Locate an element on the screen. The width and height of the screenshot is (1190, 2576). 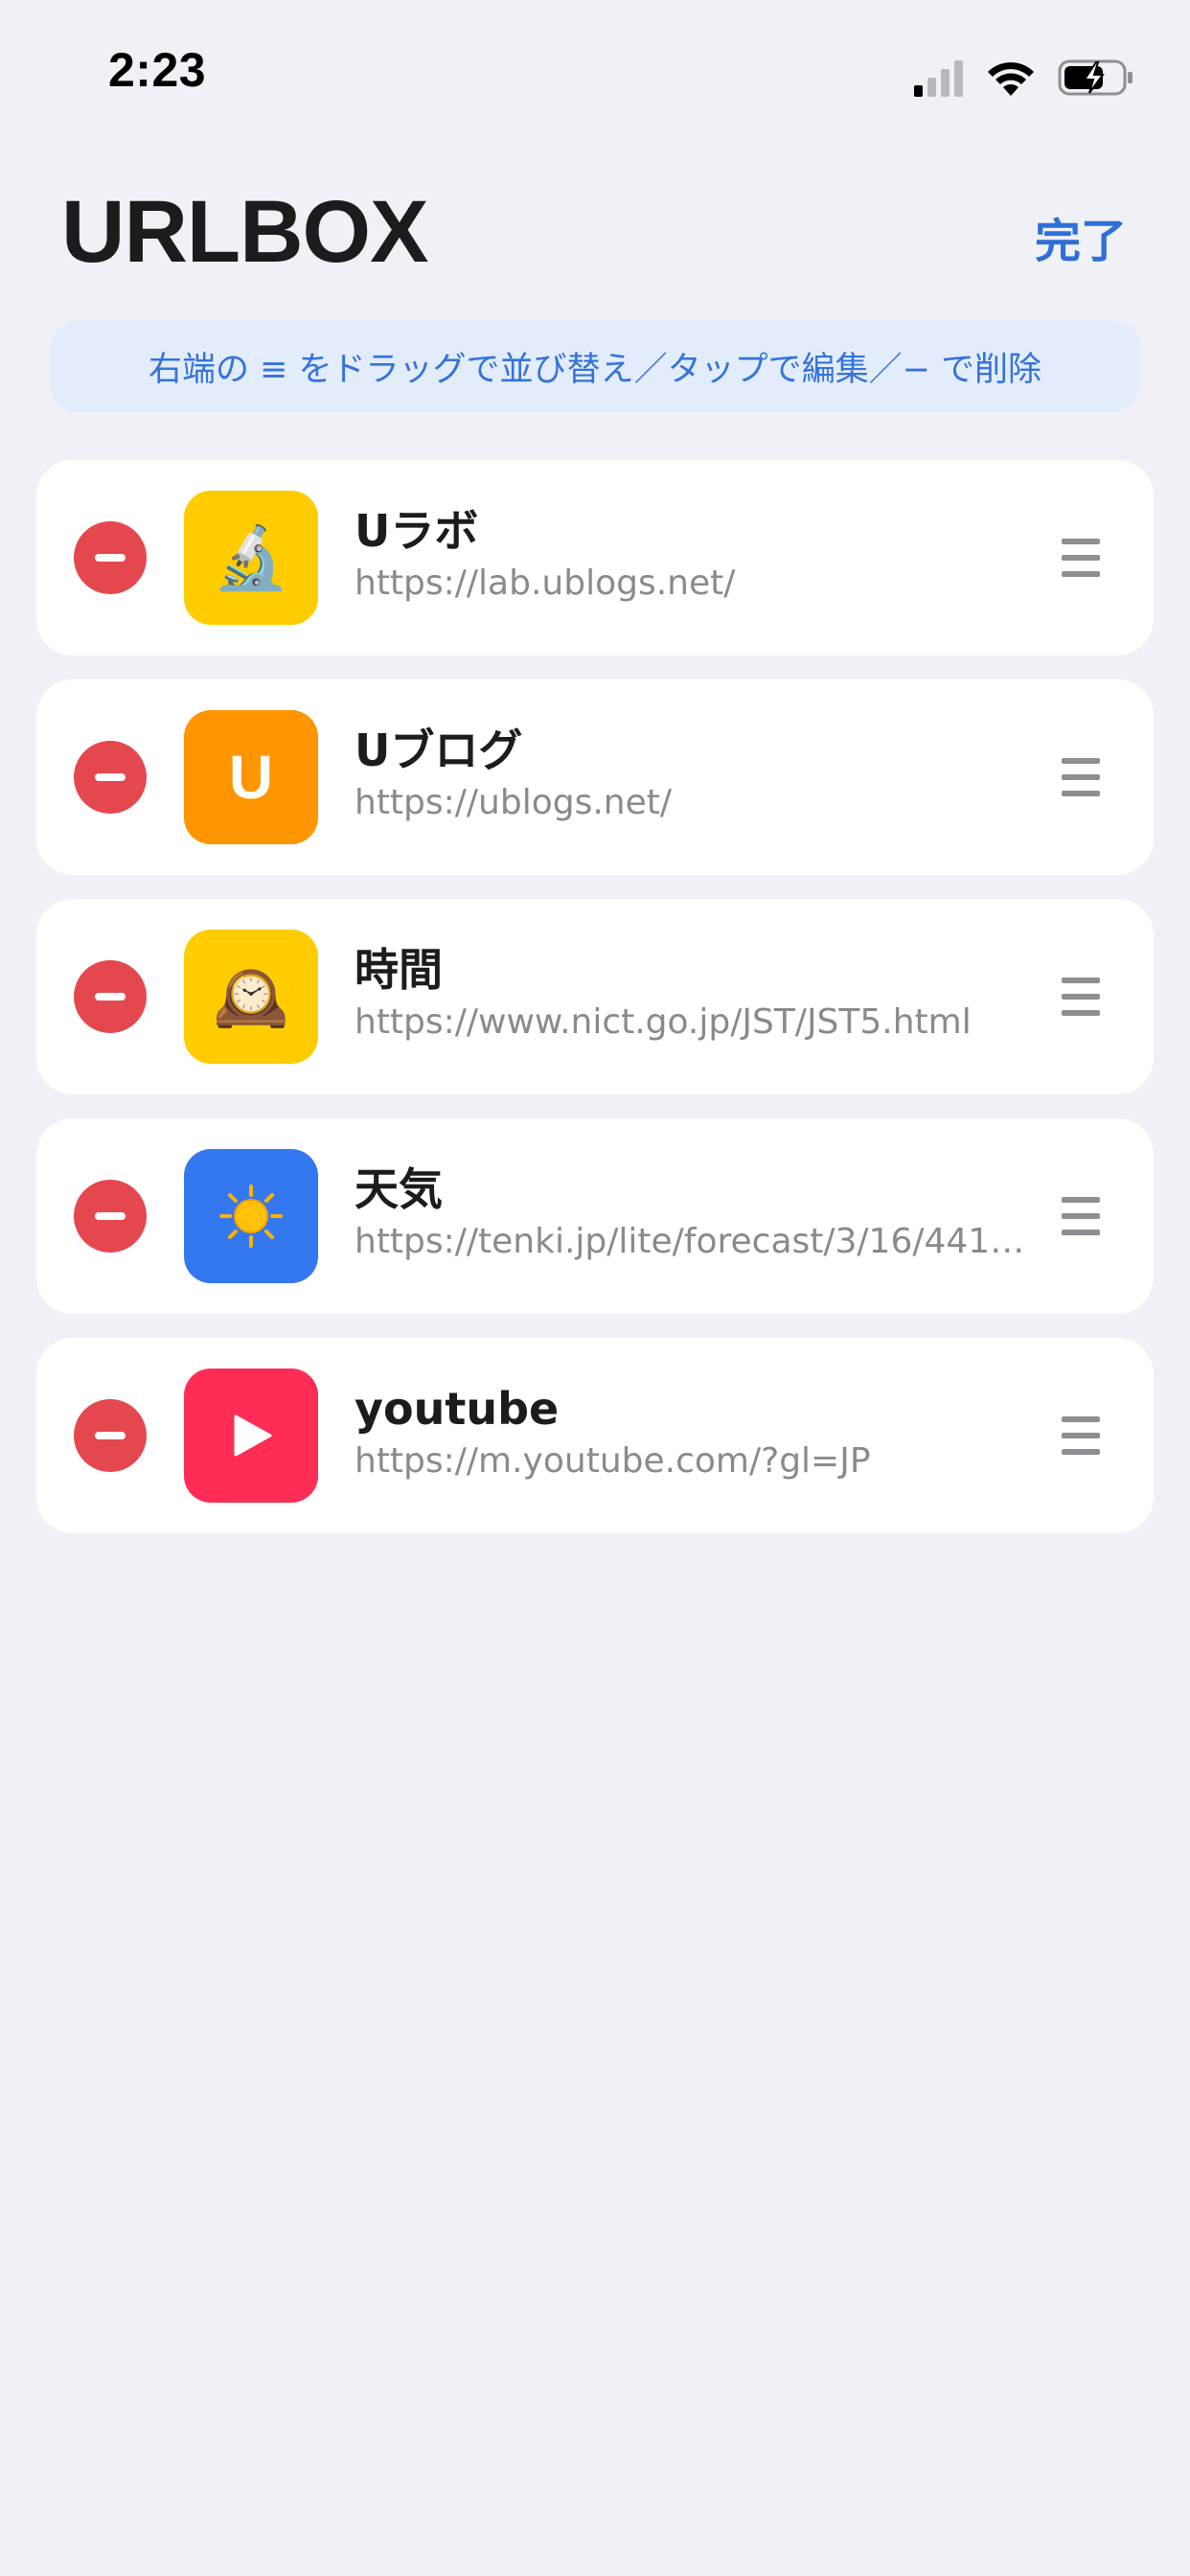
item-url: https://m.youtube.com/?gl=JP is located at coordinates (613, 1461).